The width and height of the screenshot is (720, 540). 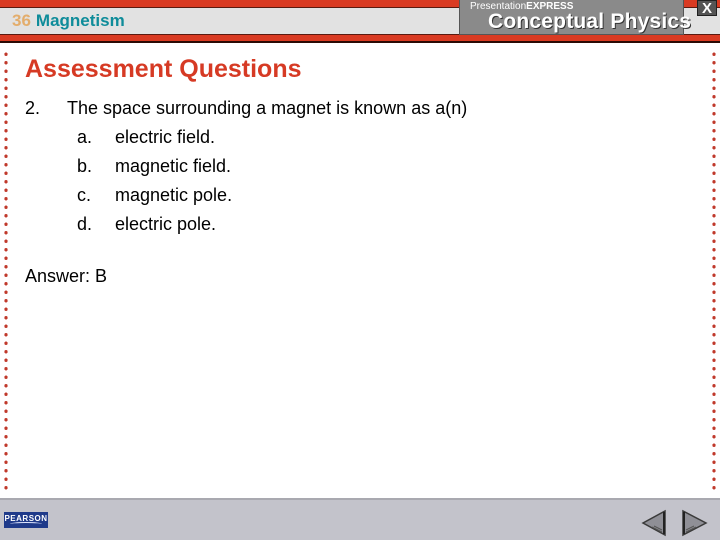 I want to click on option-d: d. electric pole., so click(x=146, y=224).